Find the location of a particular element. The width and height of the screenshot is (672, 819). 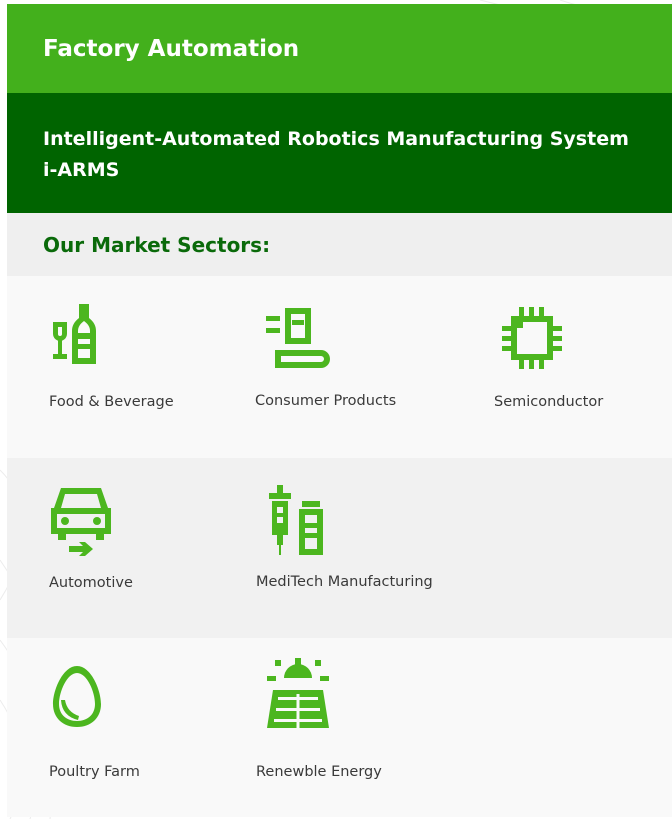

sector-label: Automotive is located at coordinates (91, 583).